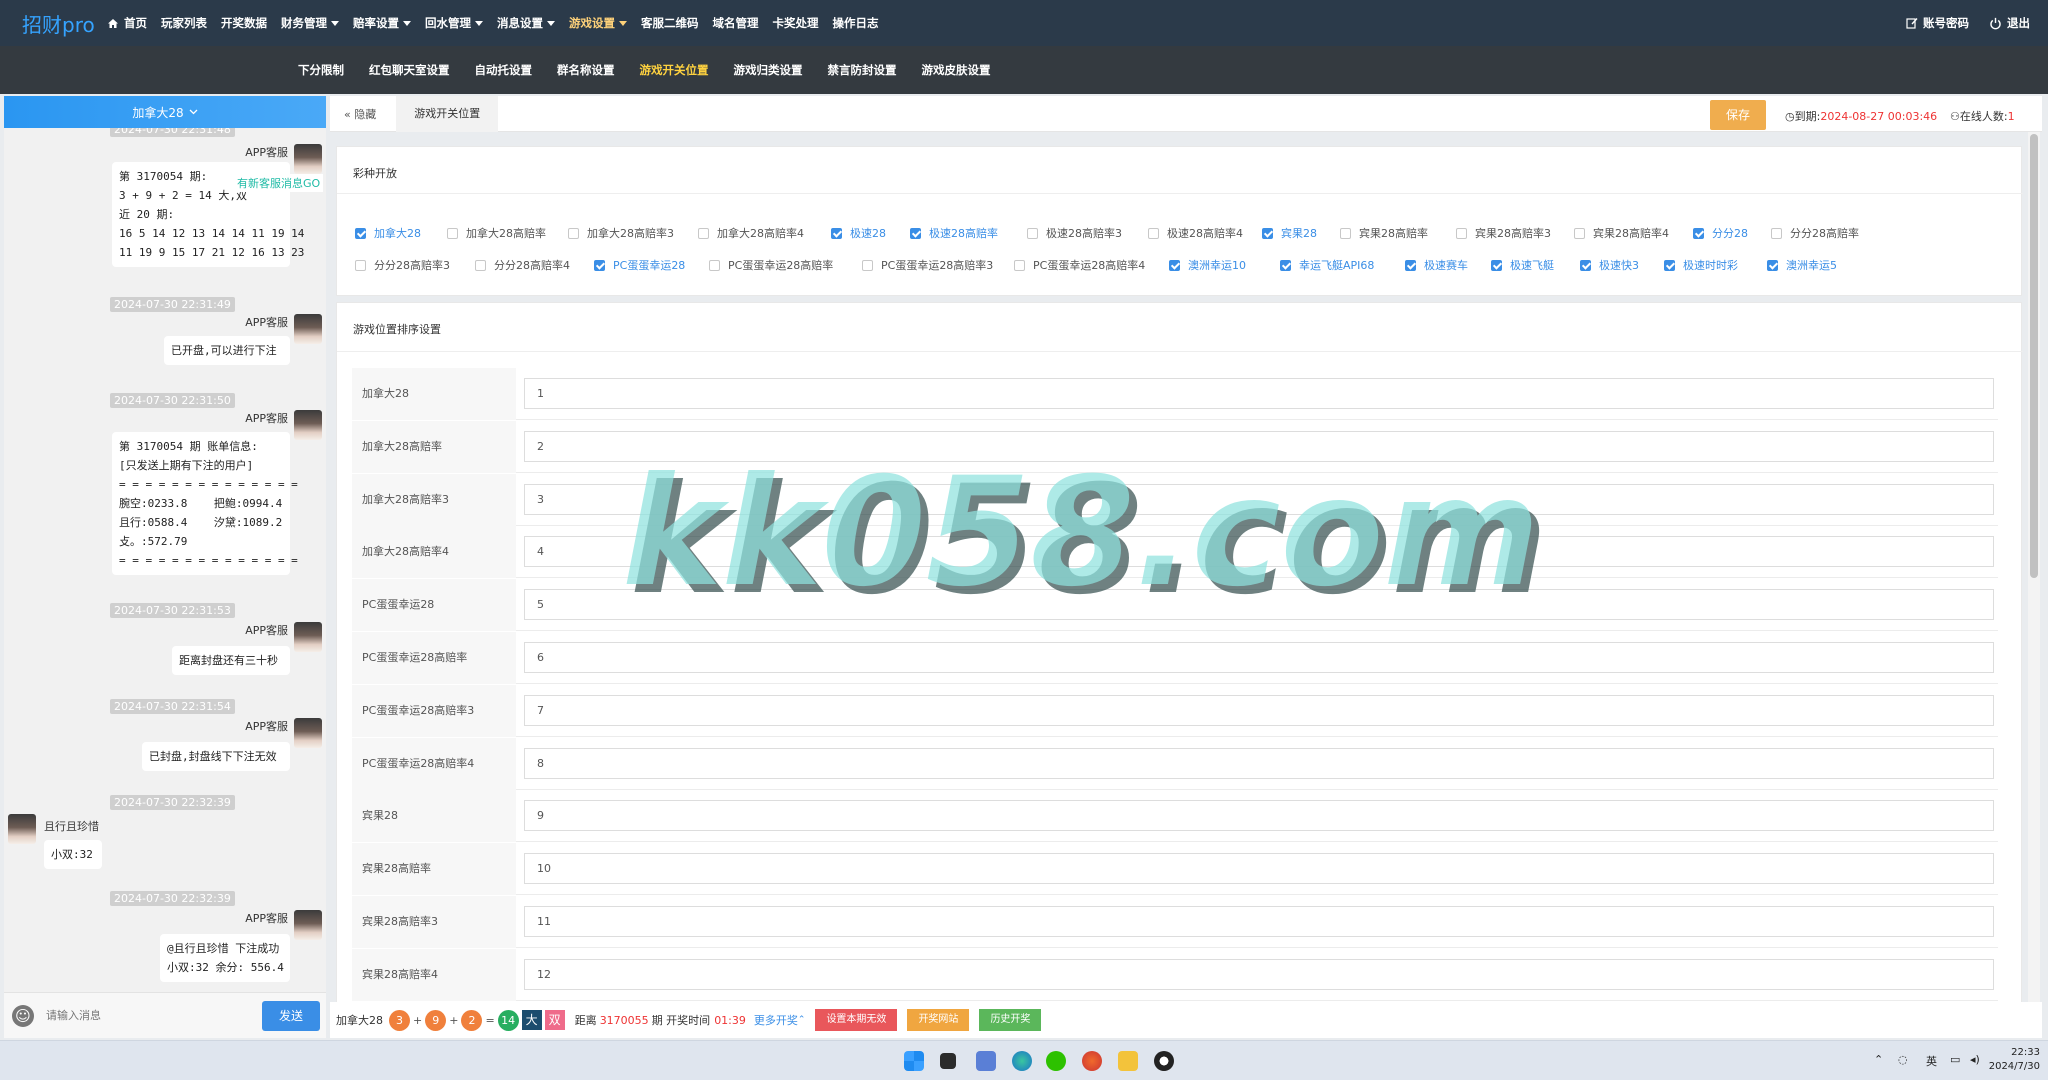 The image size is (2048, 1080). I want to click on emoji-icon: ☺, so click(23, 1015).